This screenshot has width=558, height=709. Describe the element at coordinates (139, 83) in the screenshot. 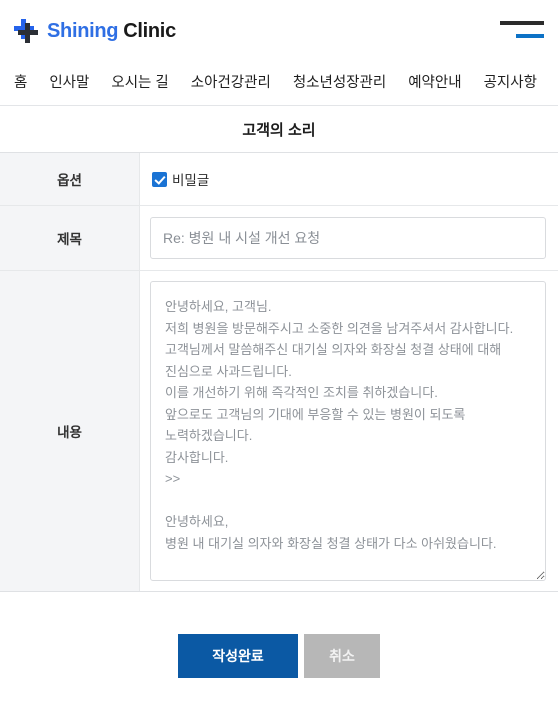

I see `nav-item-directions: 오시는 길` at that location.